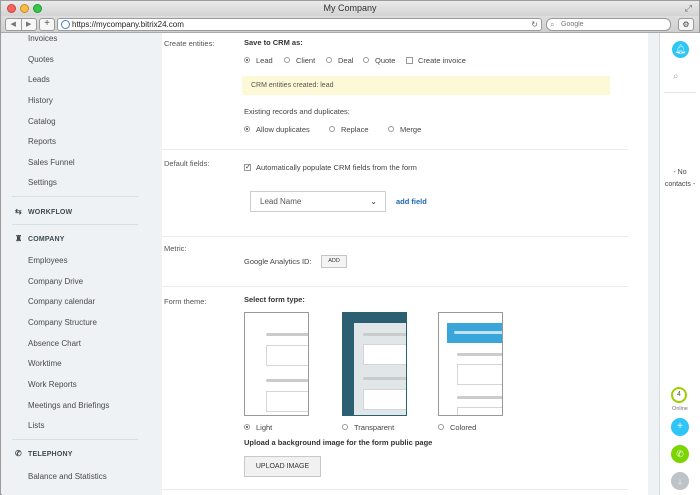  I want to click on sidebar-item-worktime: Worktime, so click(45, 363).